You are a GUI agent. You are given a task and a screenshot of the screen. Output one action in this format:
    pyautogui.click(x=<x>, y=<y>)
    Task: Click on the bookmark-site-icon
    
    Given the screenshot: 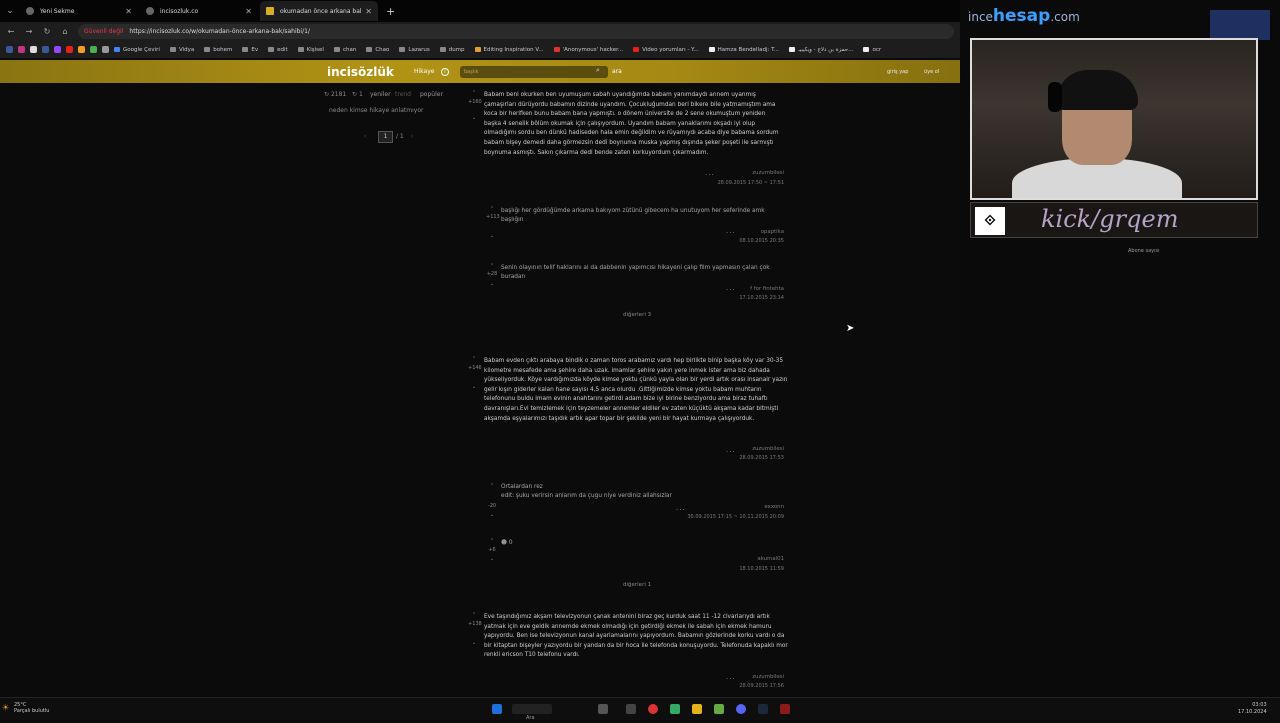 What is the action you would take?
    pyautogui.click(x=45, y=49)
    